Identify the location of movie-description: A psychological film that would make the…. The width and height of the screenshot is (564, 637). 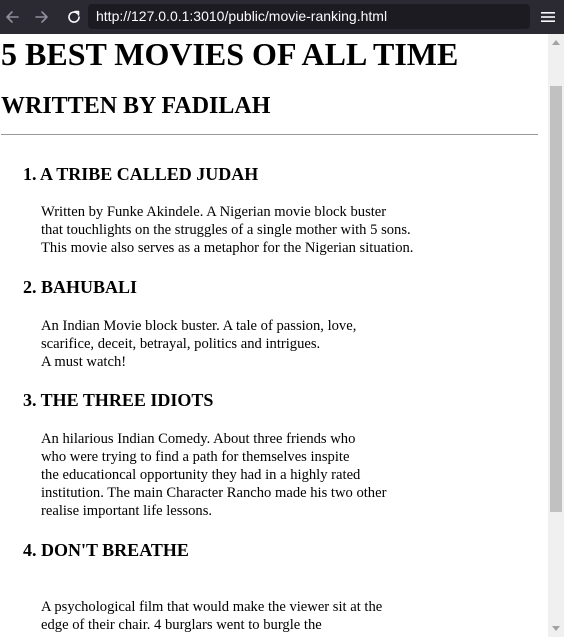
(211, 616).